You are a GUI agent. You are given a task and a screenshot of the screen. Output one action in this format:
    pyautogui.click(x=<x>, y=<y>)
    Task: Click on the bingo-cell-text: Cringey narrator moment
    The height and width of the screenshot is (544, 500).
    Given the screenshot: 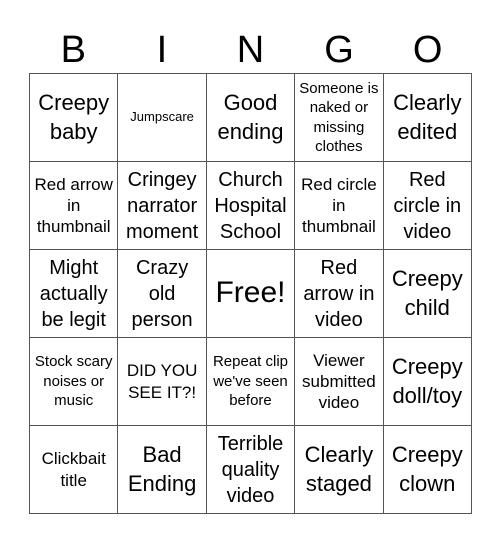 What is the action you would take?
    pyautogui.click(x=162, y=205)
    